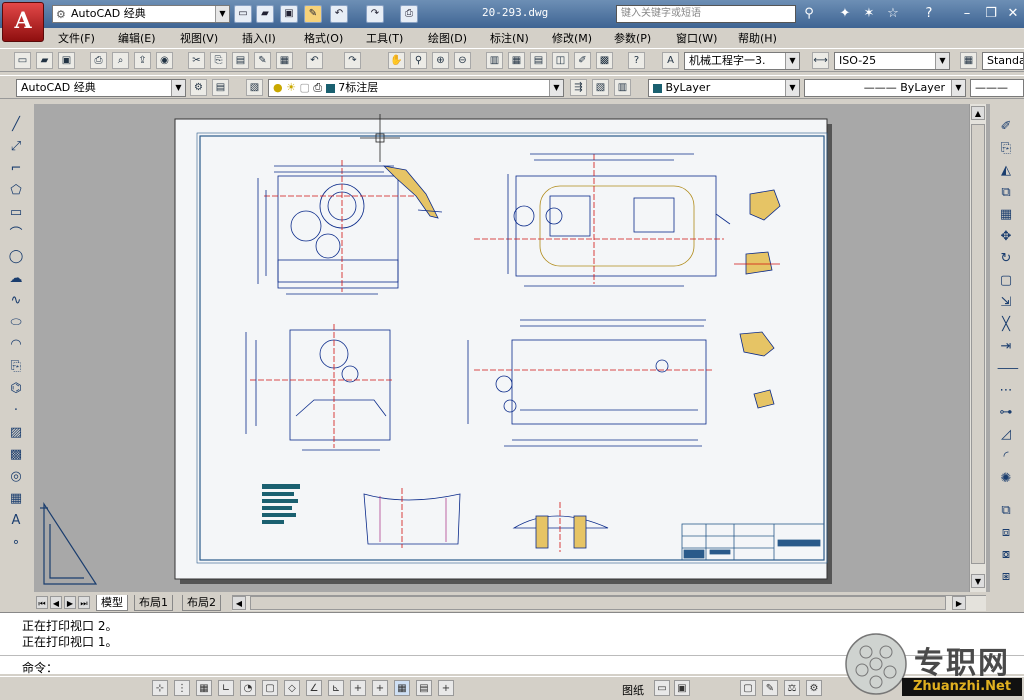 The width and height of the screenshot is (1024, 700). Describe the element at coordinates (120, 60) in the screenshot. I see `plot-preview-icon: ⌕` at that location.